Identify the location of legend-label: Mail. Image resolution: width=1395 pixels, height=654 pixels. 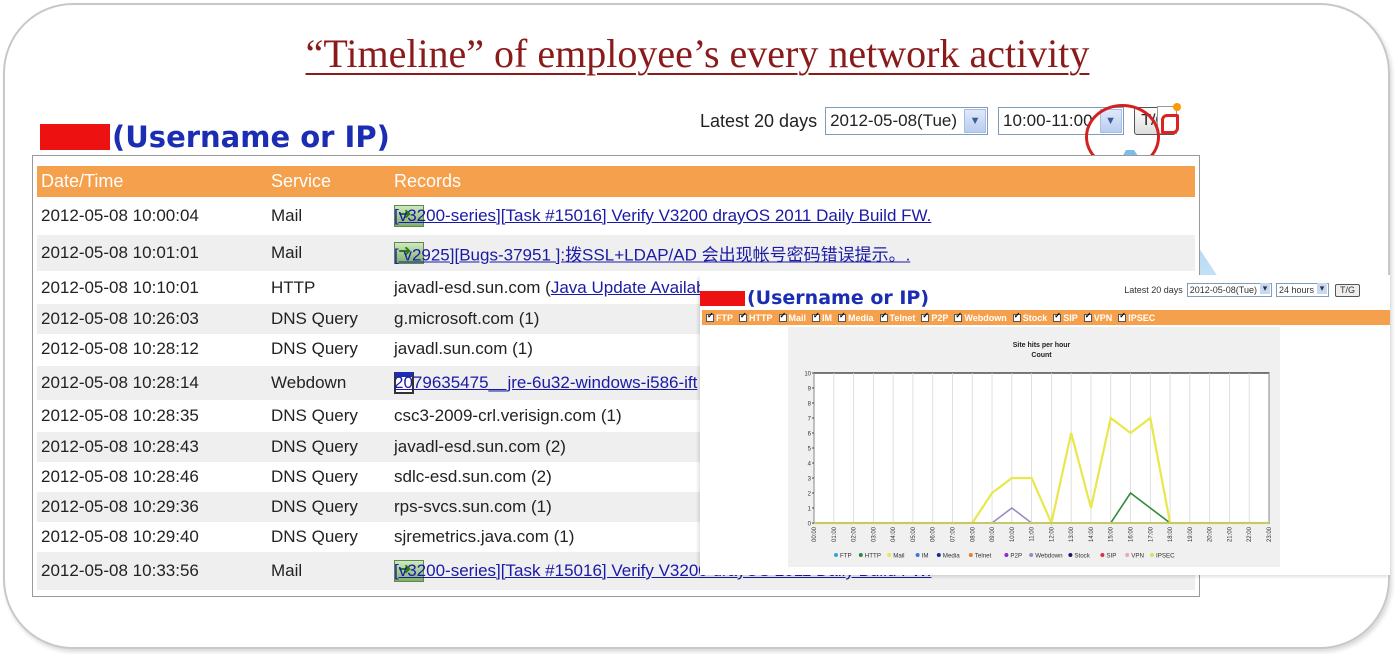
(898, 556).